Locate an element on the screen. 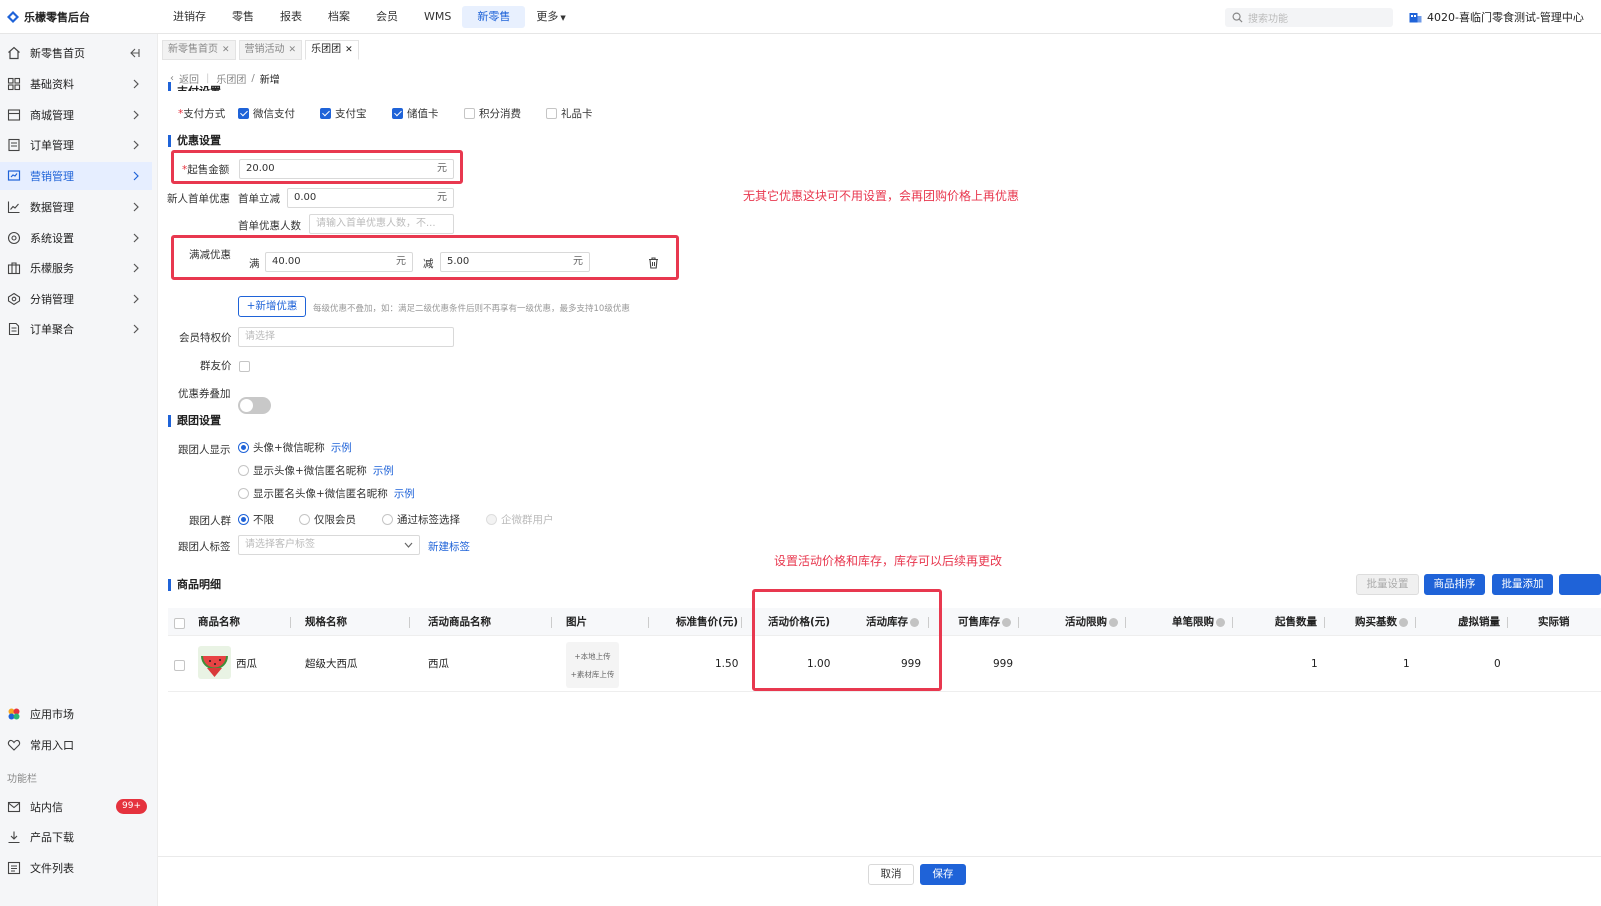 Image resolution: width=1601 pixels, height=906 pixels. sidebar-item-favorites: 常用入口 is located at coordinates (76, 745).